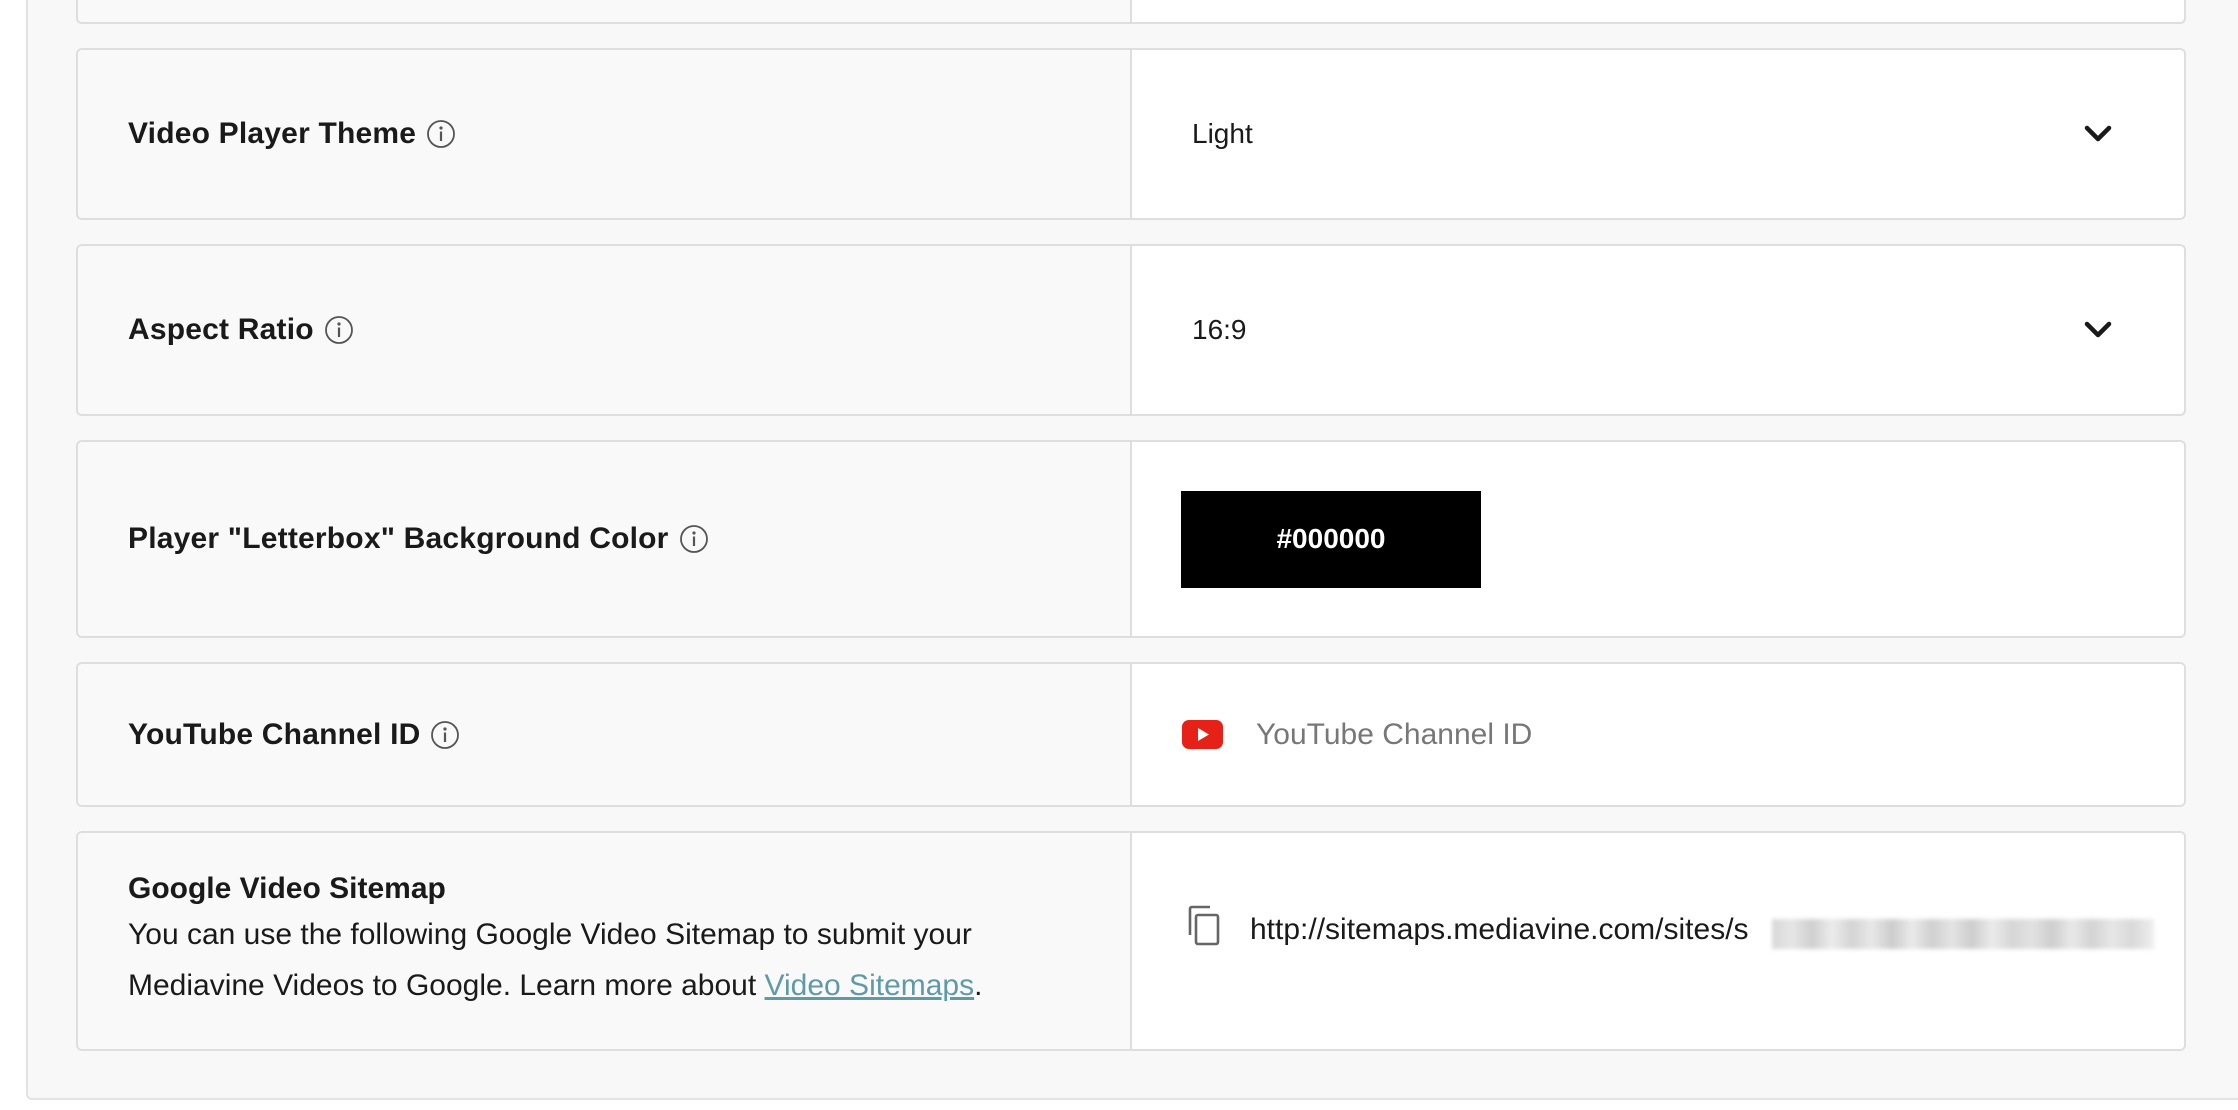 This screenshot has width=2238, height=1110. Describe the element at coordinates (605, 134) in the screenshot. I see `settings-row-label-cell: Video Player Theme` at that location.